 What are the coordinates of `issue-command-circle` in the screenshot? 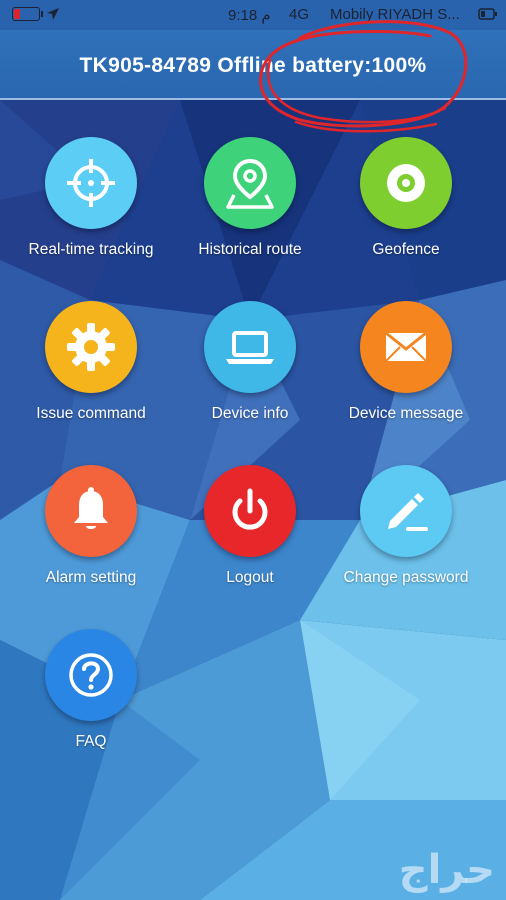 It's located at (91, 347).